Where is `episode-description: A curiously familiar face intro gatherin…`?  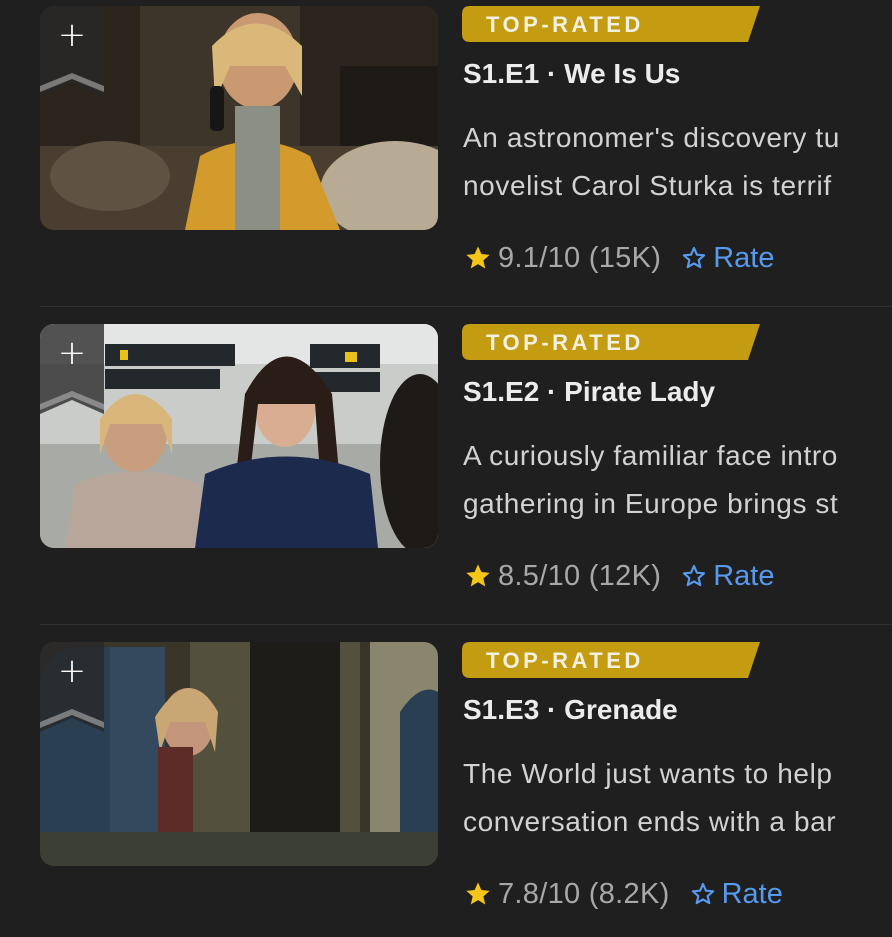
episode-description: A curiously familiar face intro gatherin… is located at coordinates (677, 480).